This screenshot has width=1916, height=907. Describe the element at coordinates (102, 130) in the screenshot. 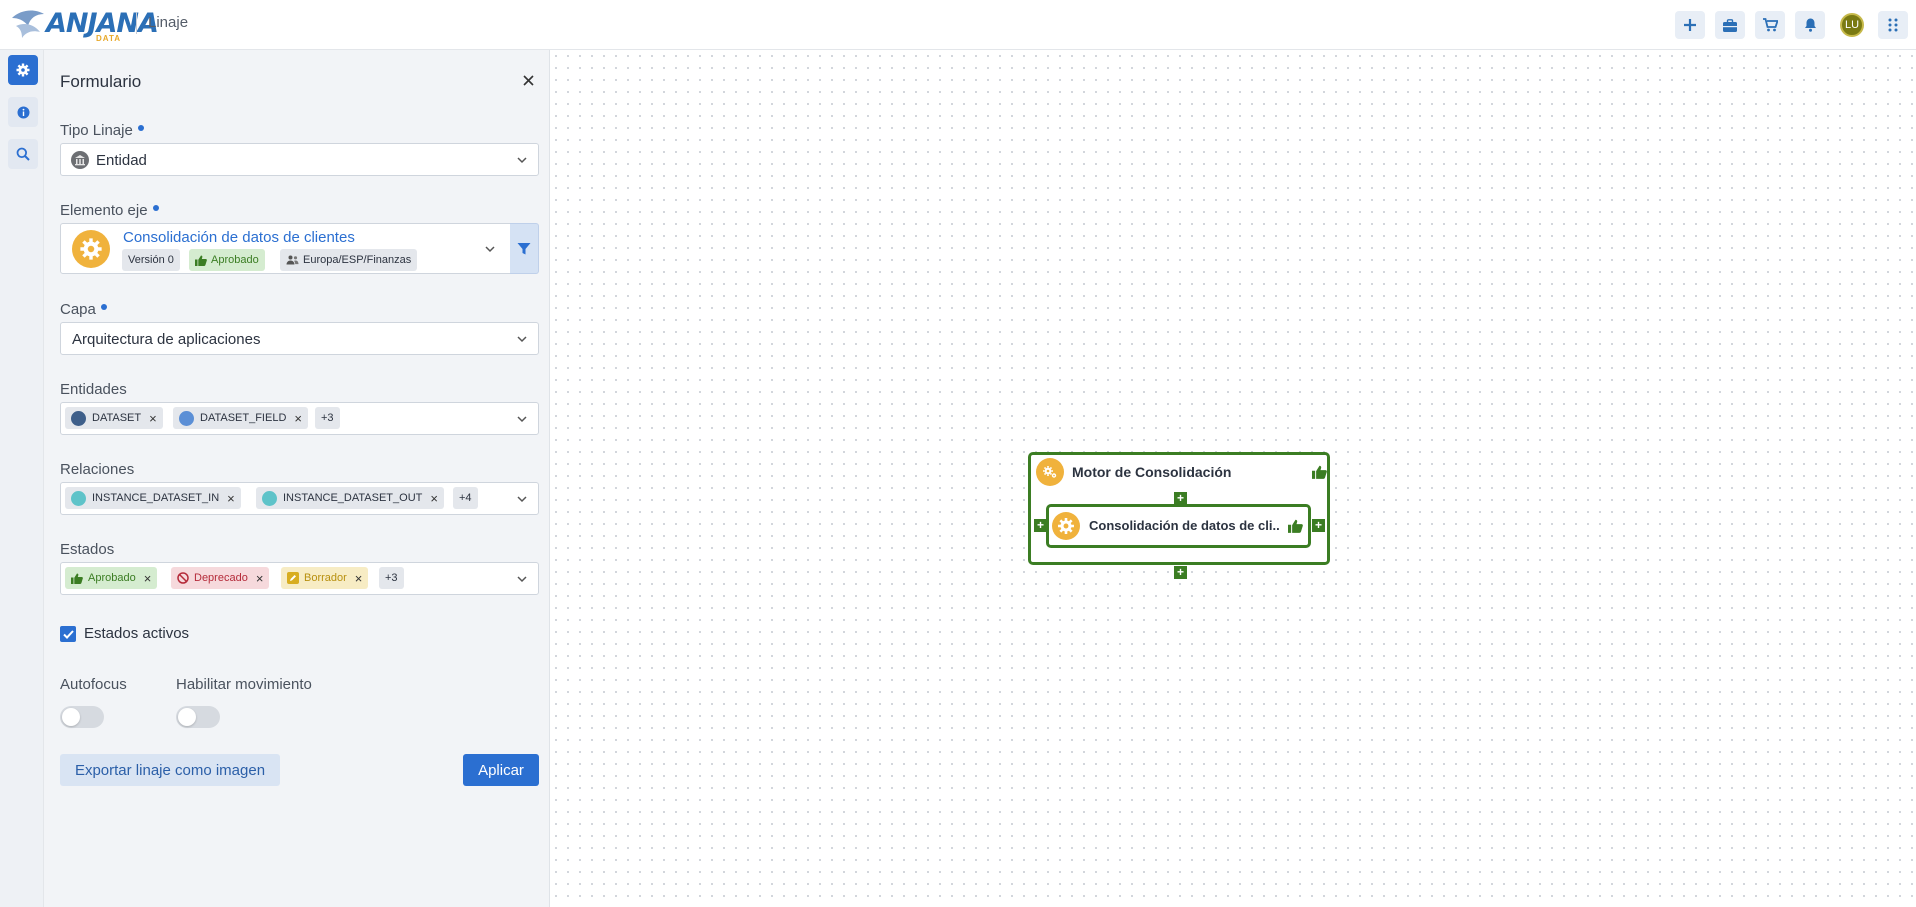

I see `tipo-linaje-label: Tipo Linaje` at that location.